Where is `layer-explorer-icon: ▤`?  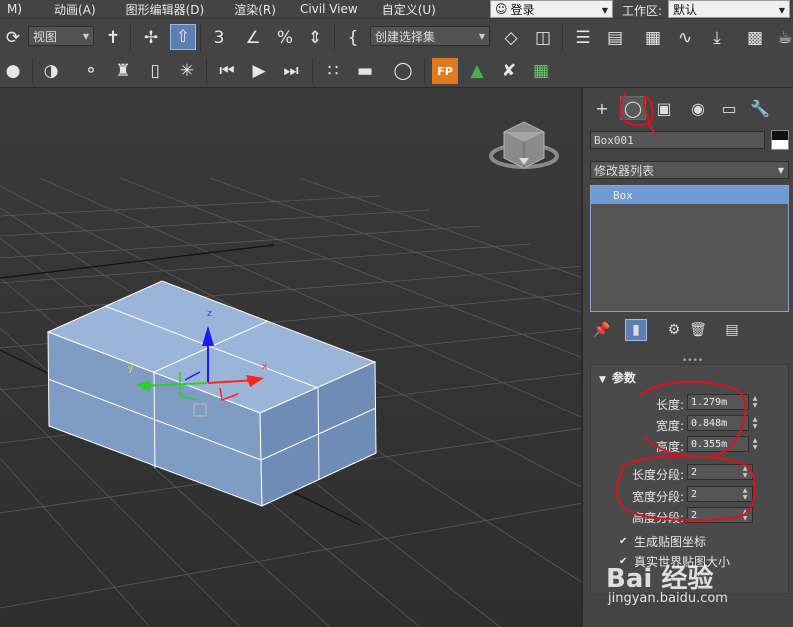
layer-explorer-icon: ▤ is located at coordinates (615, 38).